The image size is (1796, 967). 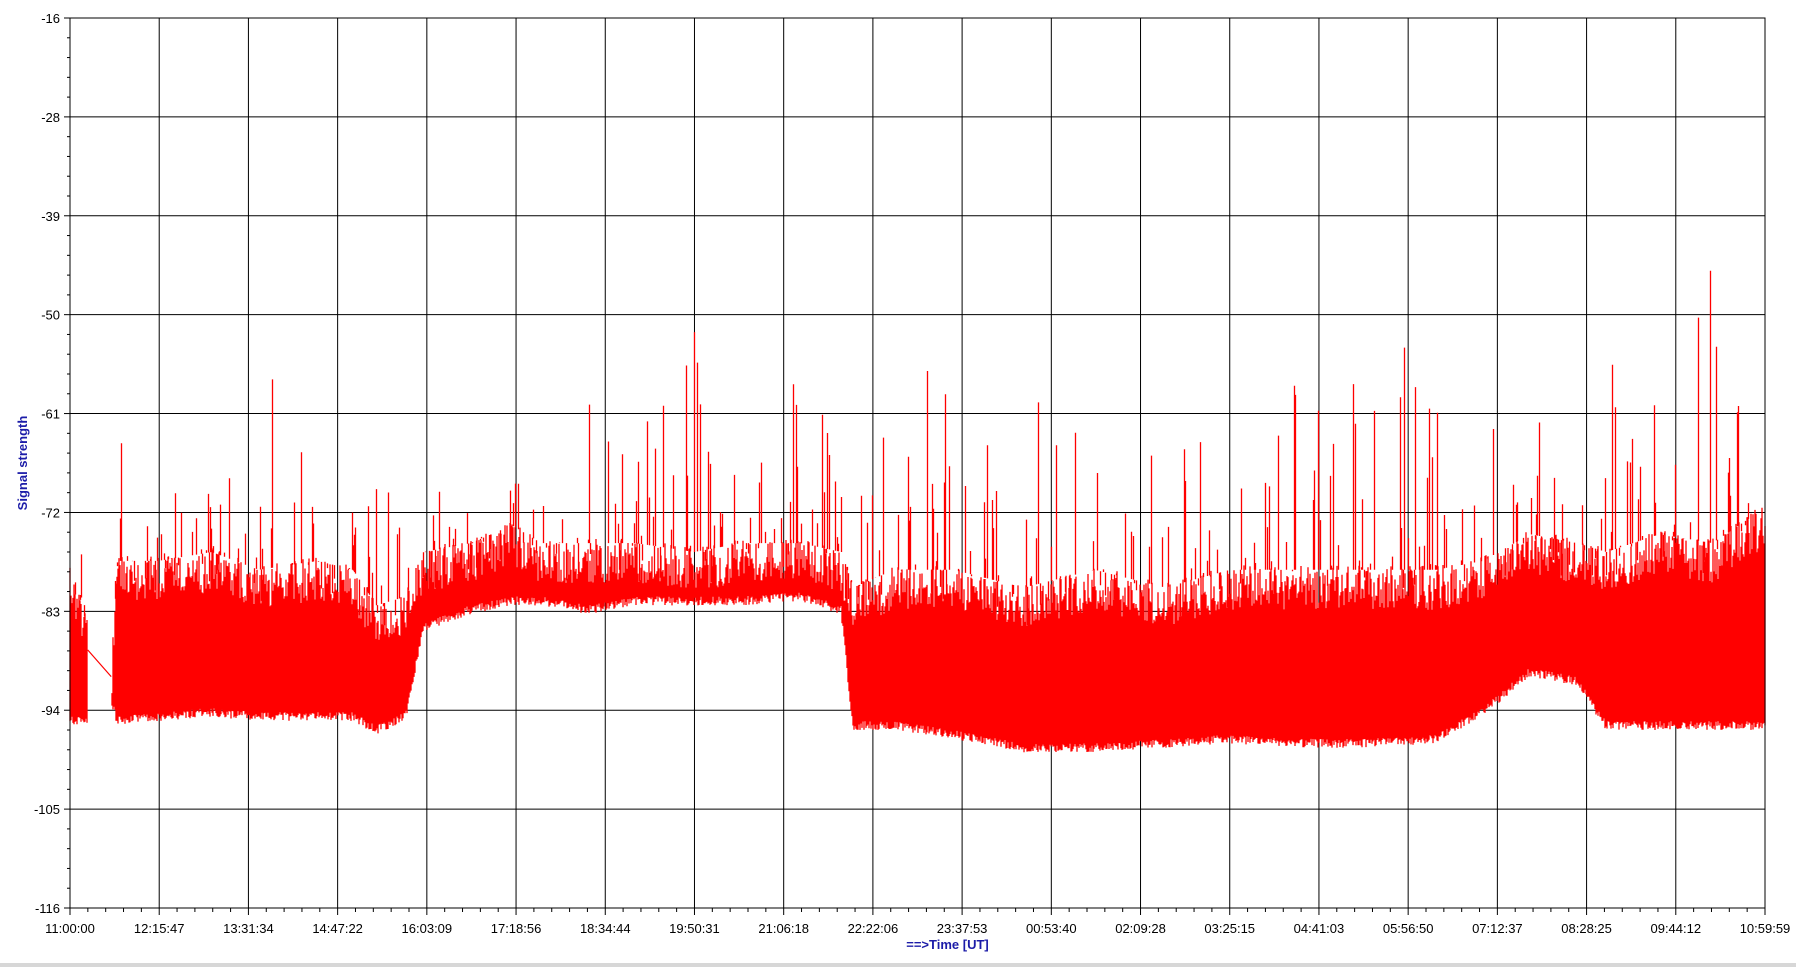 What do you see at coordinates (427, 928) in the screenshot?
I see `x-tick-label: 16:03:09` at bounding box center [427, 928].